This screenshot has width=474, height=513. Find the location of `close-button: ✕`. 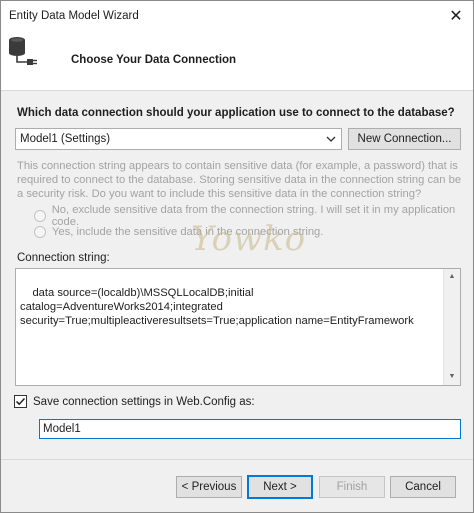

close-button: ✕ is located at coordinates (456, 16).